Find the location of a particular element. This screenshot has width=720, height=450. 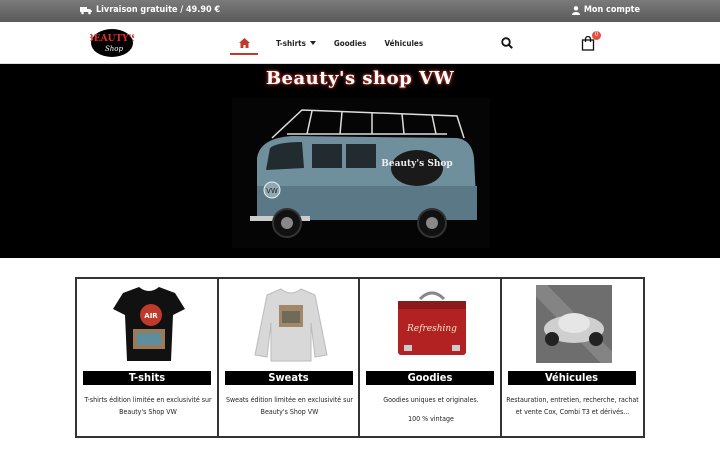

tshirt-image: AIR is located at coordinates (149, 324).